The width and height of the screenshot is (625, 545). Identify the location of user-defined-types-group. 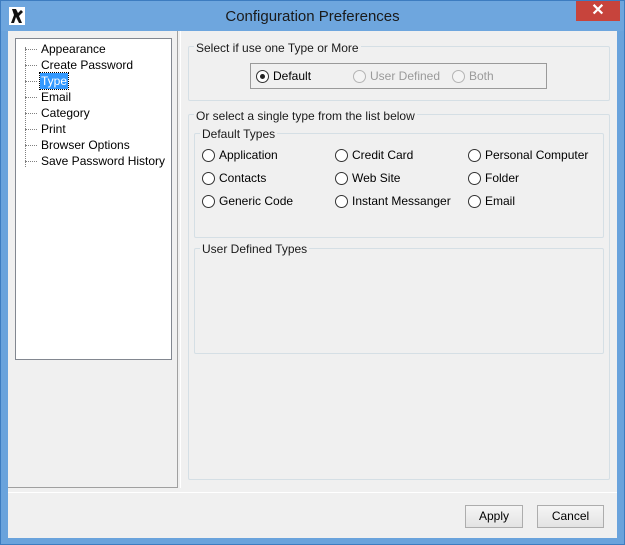
(399, 301).